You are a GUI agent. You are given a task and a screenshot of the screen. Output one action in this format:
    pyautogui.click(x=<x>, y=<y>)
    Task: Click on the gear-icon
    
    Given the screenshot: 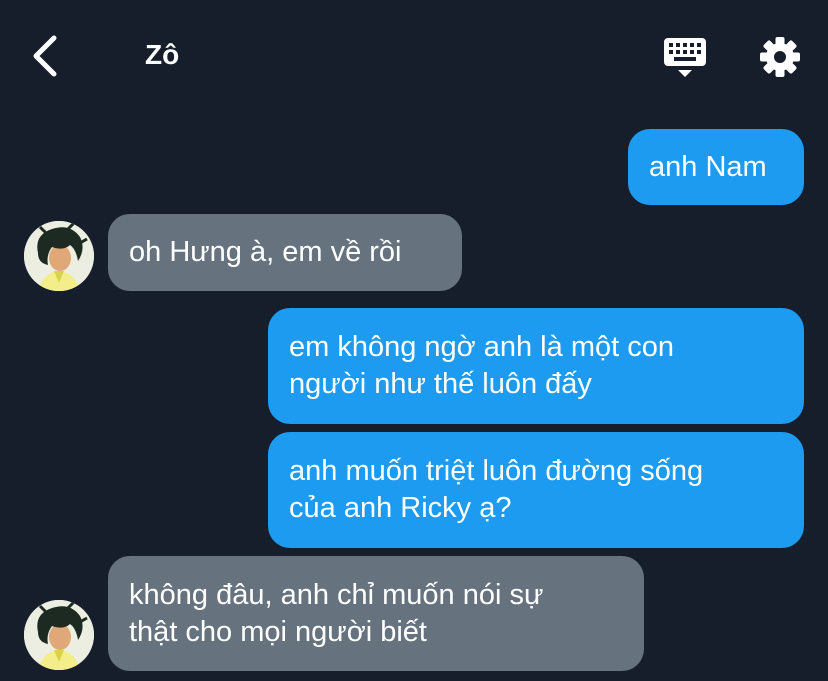 What is the action you would take?
    pyautogui.click(x=780, y=57)
    